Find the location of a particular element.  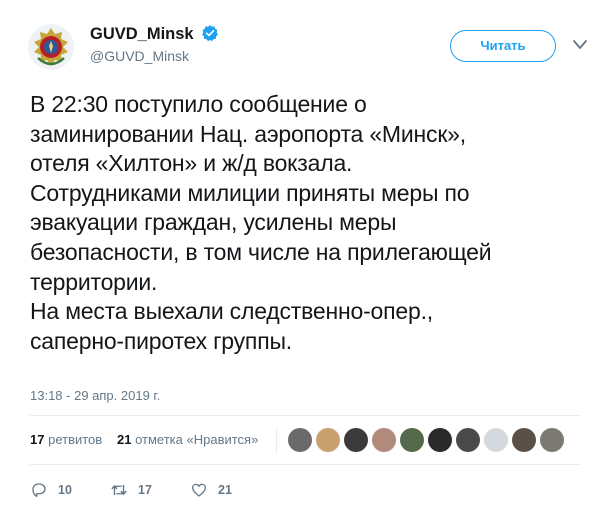

retweet-button: 17 is located at coordinates (131, 490).